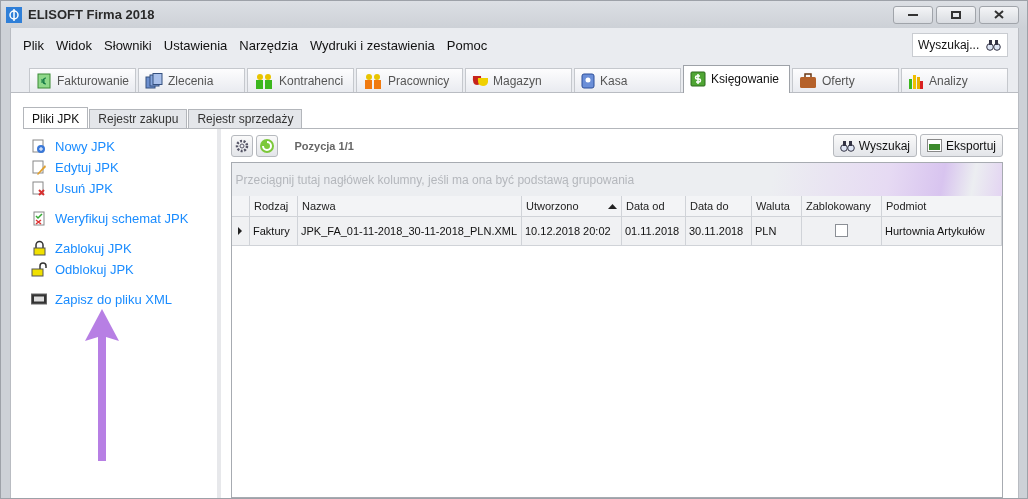 This screenshot has height=499, width=1028. I want to click on column-header: Data od, so click(653, 206).